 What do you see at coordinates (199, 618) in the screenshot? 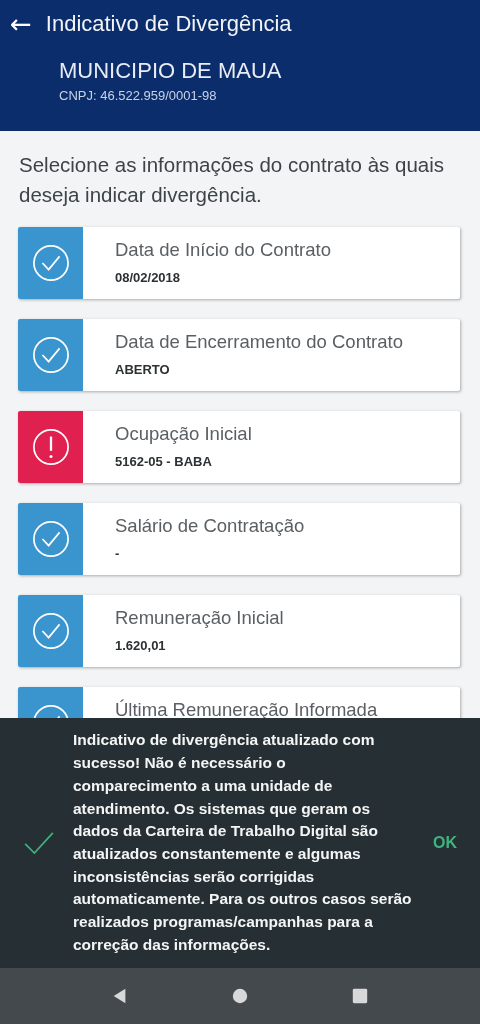
I see `item-title: Remuneração Inicial` at bounding box center [199, 618].